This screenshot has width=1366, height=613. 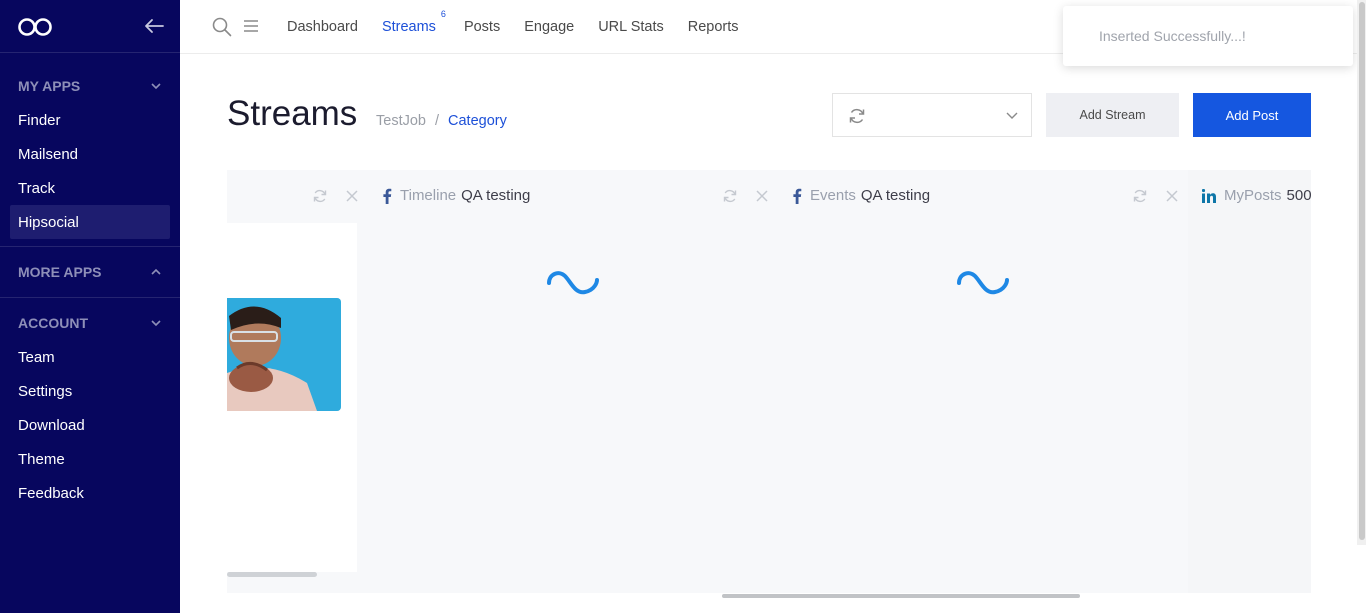 I want to click on nav-reports: Reports, so click(x=713, y=27).